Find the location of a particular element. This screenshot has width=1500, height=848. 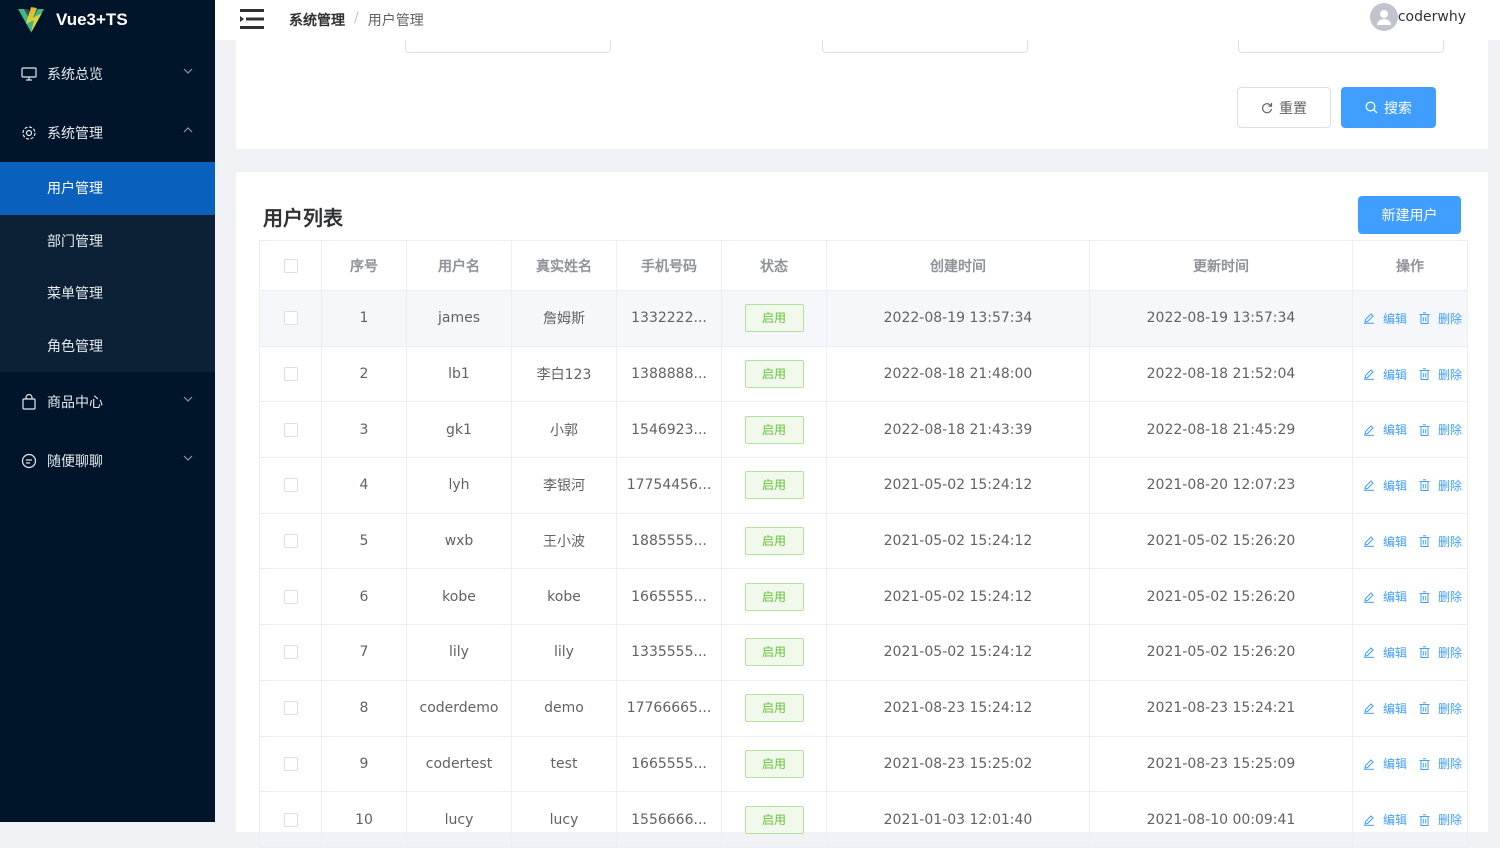

refresh-icon is located at coordinates (1267, 107).